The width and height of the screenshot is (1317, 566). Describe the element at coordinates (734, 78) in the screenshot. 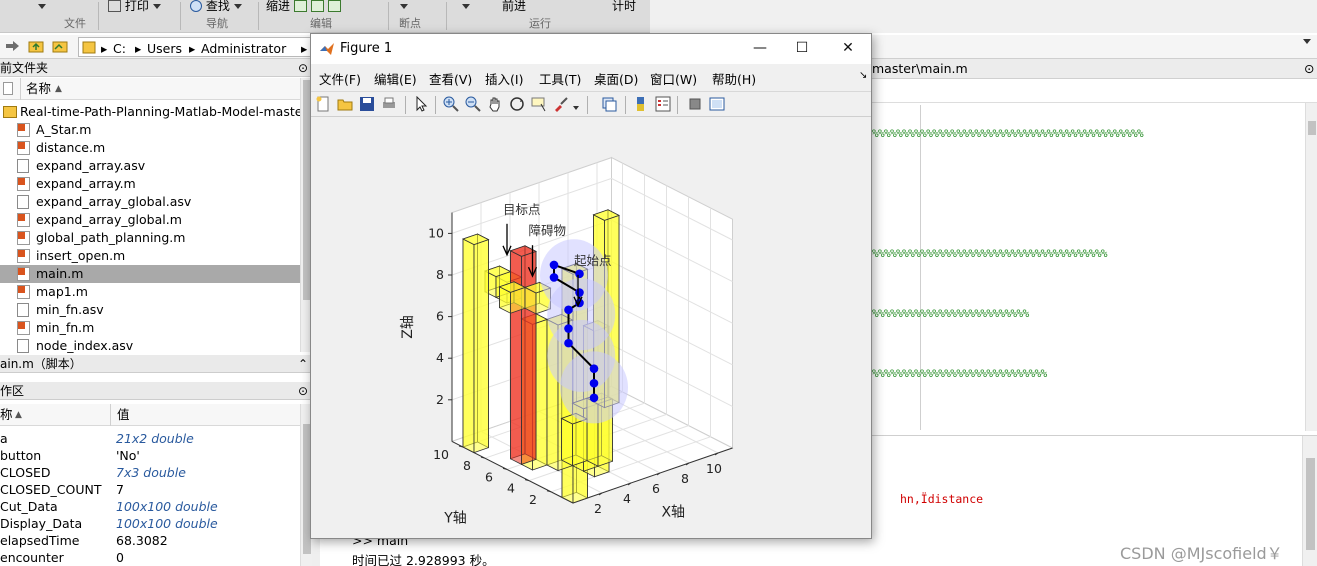

I see `menu-help: 帮助(H)` at that location.